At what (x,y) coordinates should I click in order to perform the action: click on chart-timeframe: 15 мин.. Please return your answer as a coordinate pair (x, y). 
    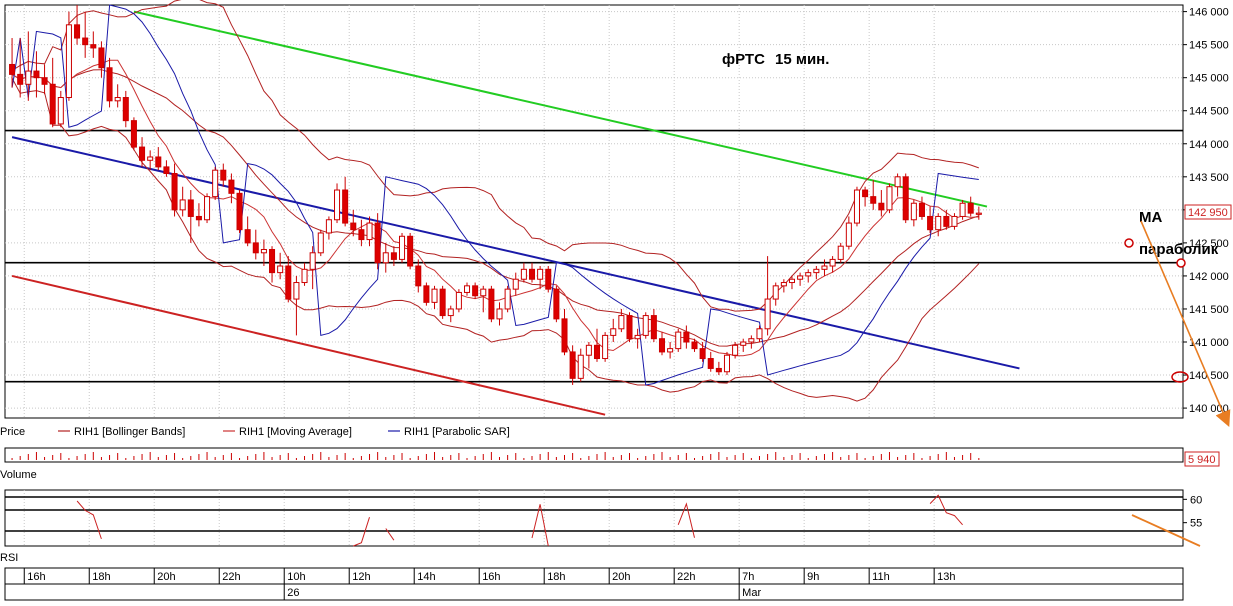
    Looking at the image, I should click on (802, 59).